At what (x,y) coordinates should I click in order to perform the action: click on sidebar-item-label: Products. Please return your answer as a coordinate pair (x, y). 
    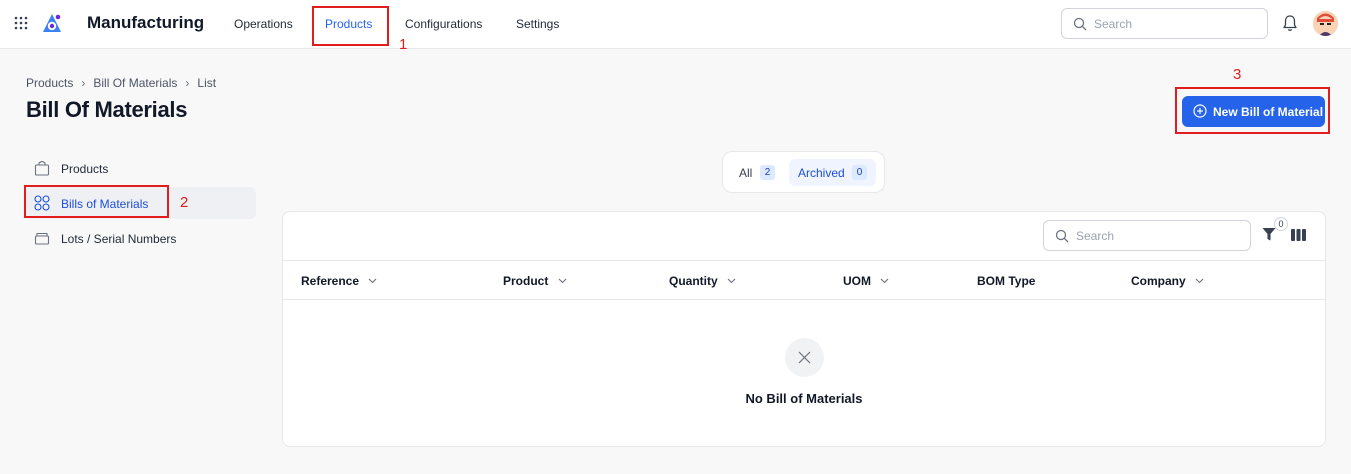
    Looking at the image, I should click on (85, 169).